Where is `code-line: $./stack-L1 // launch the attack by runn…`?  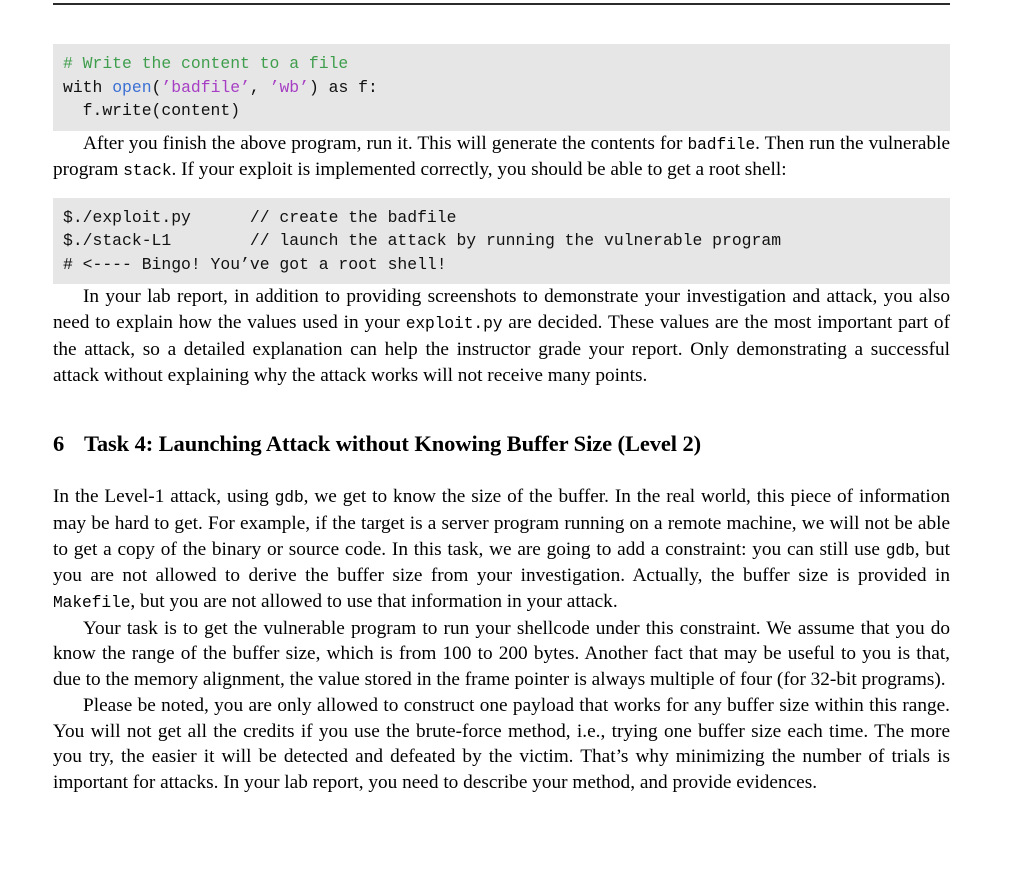 code-line: $./stack-L1 // launch the attack by runn… is located at coordinates (501, 241).